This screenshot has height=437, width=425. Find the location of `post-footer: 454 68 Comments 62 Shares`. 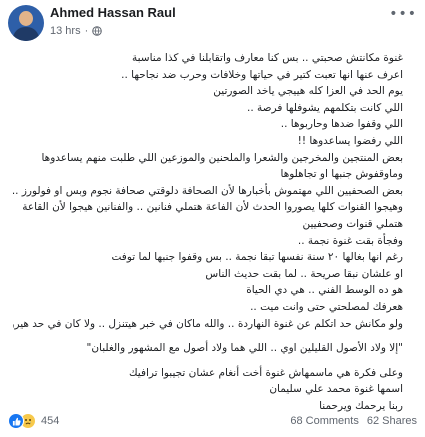

post-footer: 454 68 Comments 62 Shares is located at coordinates (212, 423).